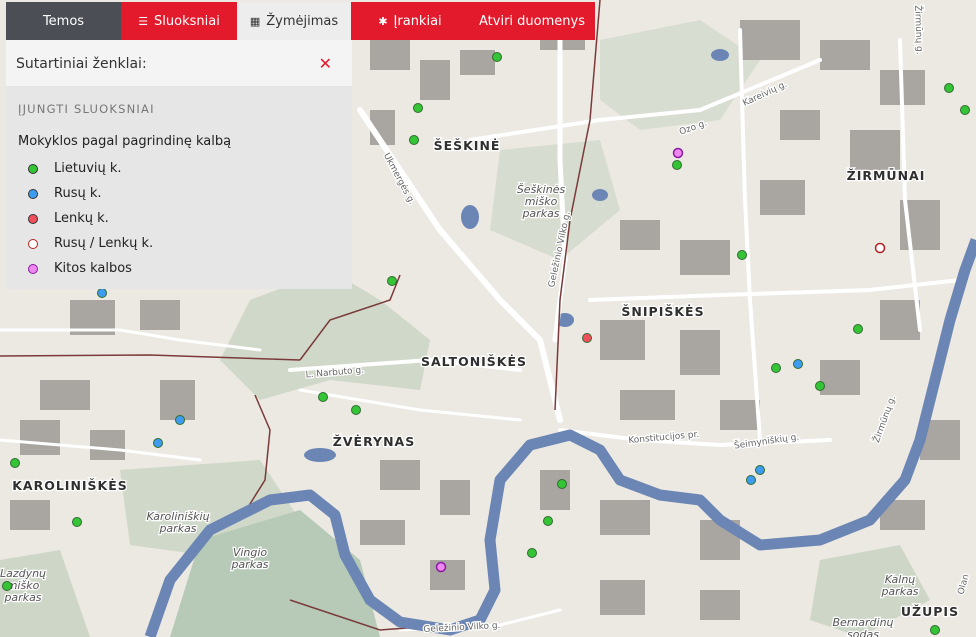 The width and height of the screenshot is (976, 637). I want to click on legend-label: Rusų k., so click(78, 193).